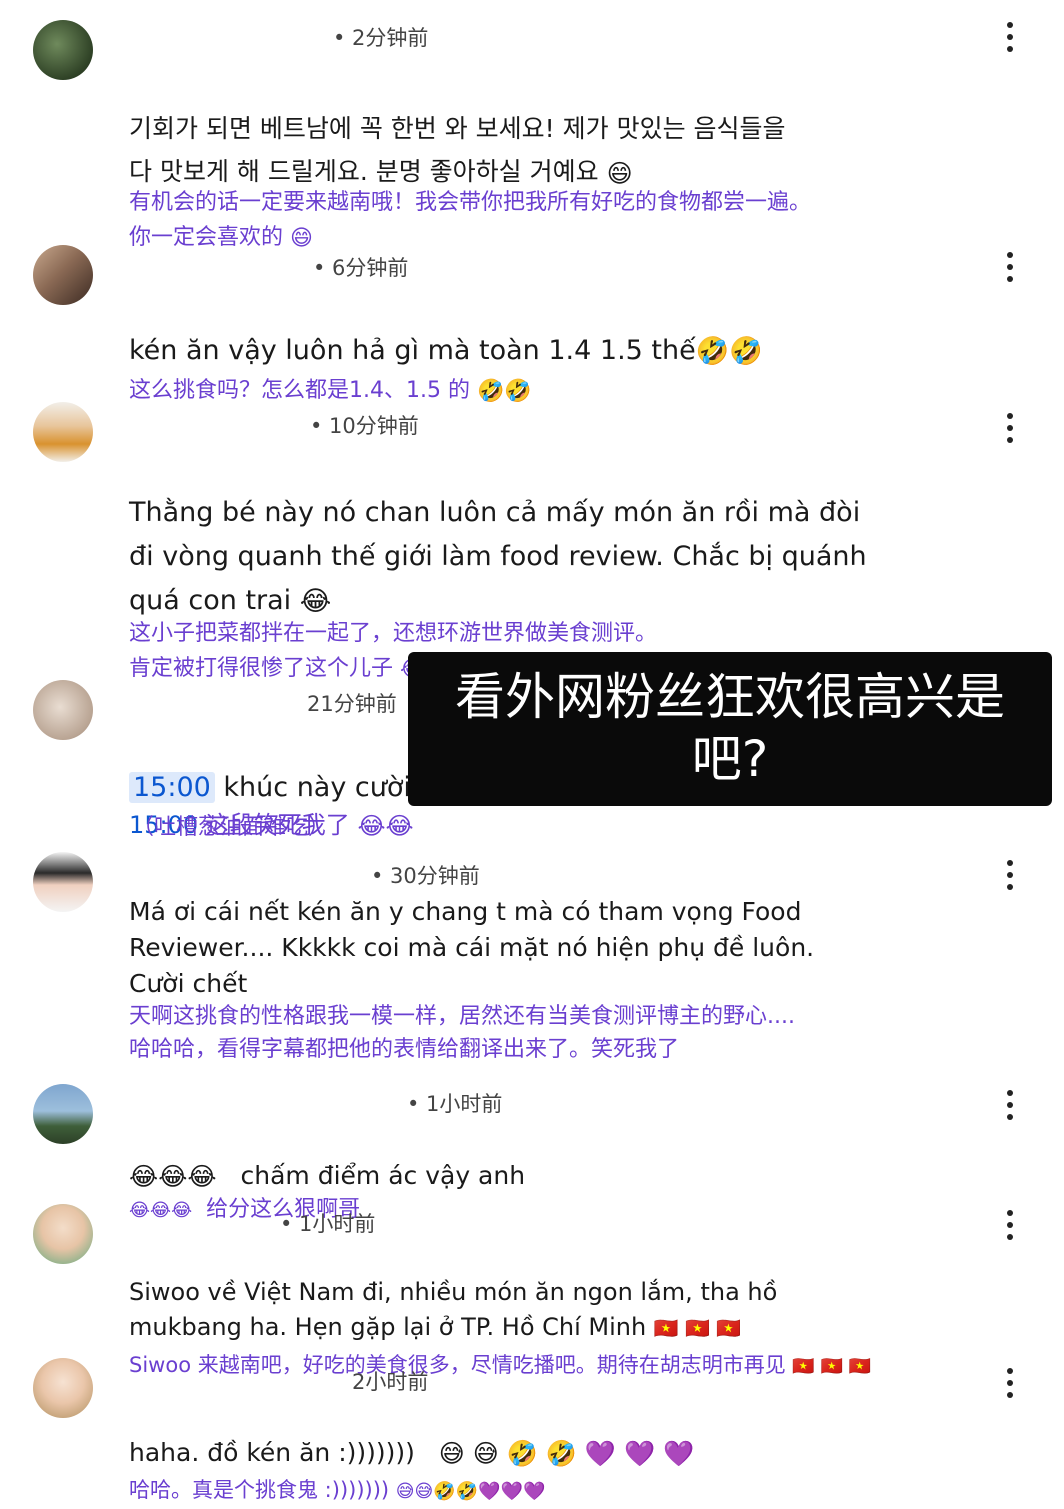  Describe the element at coordinates (352, 704) in the screenshot. I see `comment-time: 21分钟前` at that location.